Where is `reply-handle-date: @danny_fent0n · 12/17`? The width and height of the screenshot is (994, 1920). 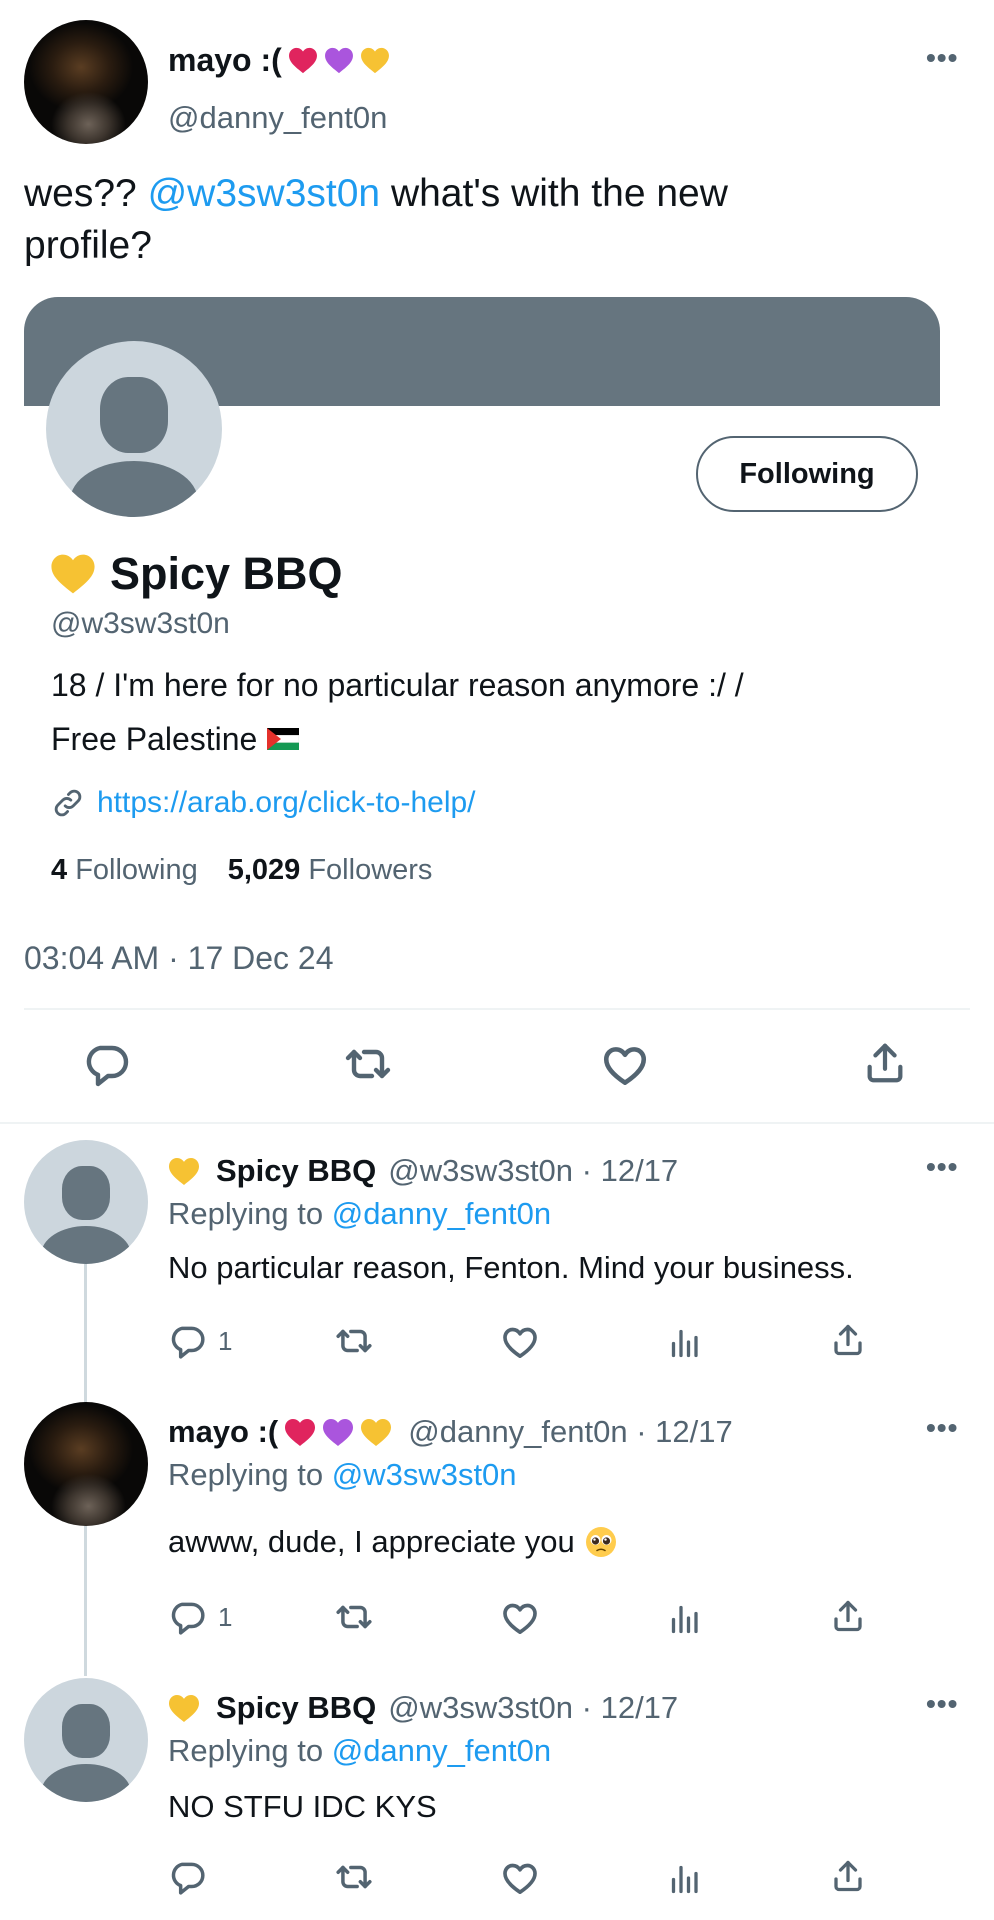 reply-handle-date: @danny_fent0n · 12/17 is located at coordinates (570, 1431).